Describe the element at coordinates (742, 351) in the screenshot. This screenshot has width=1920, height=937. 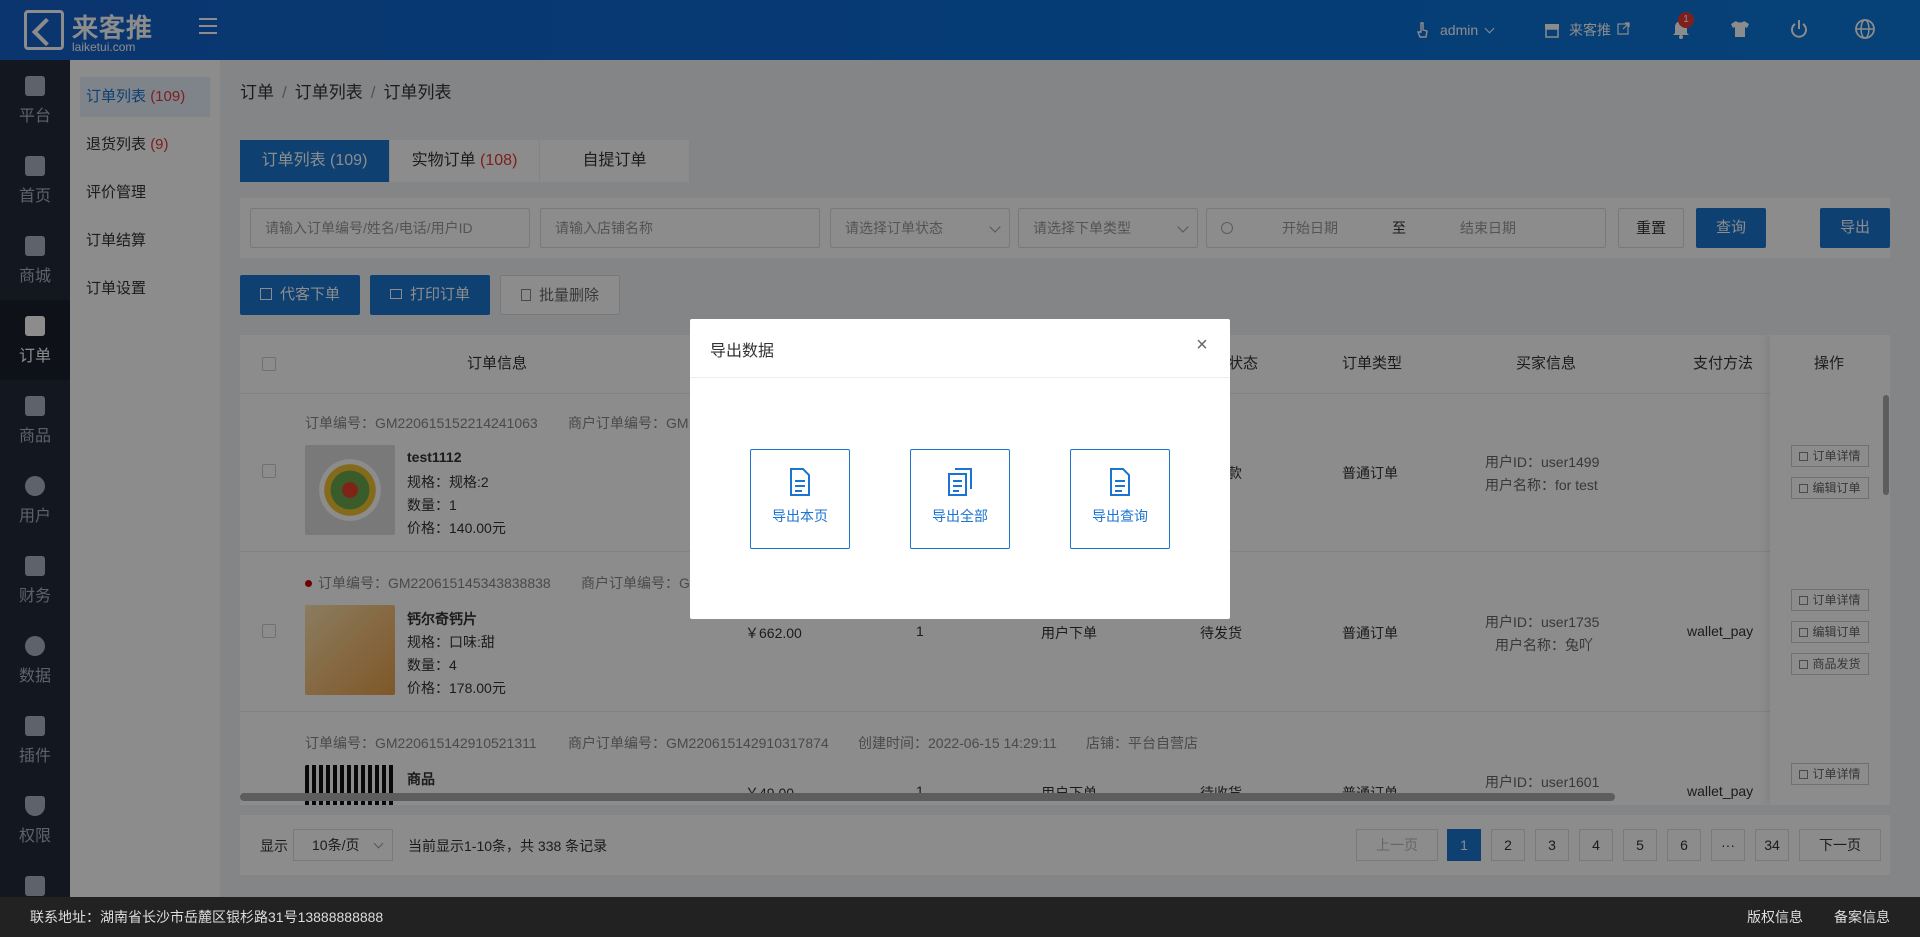
I see `dialog-title: 导出数据` at that location.